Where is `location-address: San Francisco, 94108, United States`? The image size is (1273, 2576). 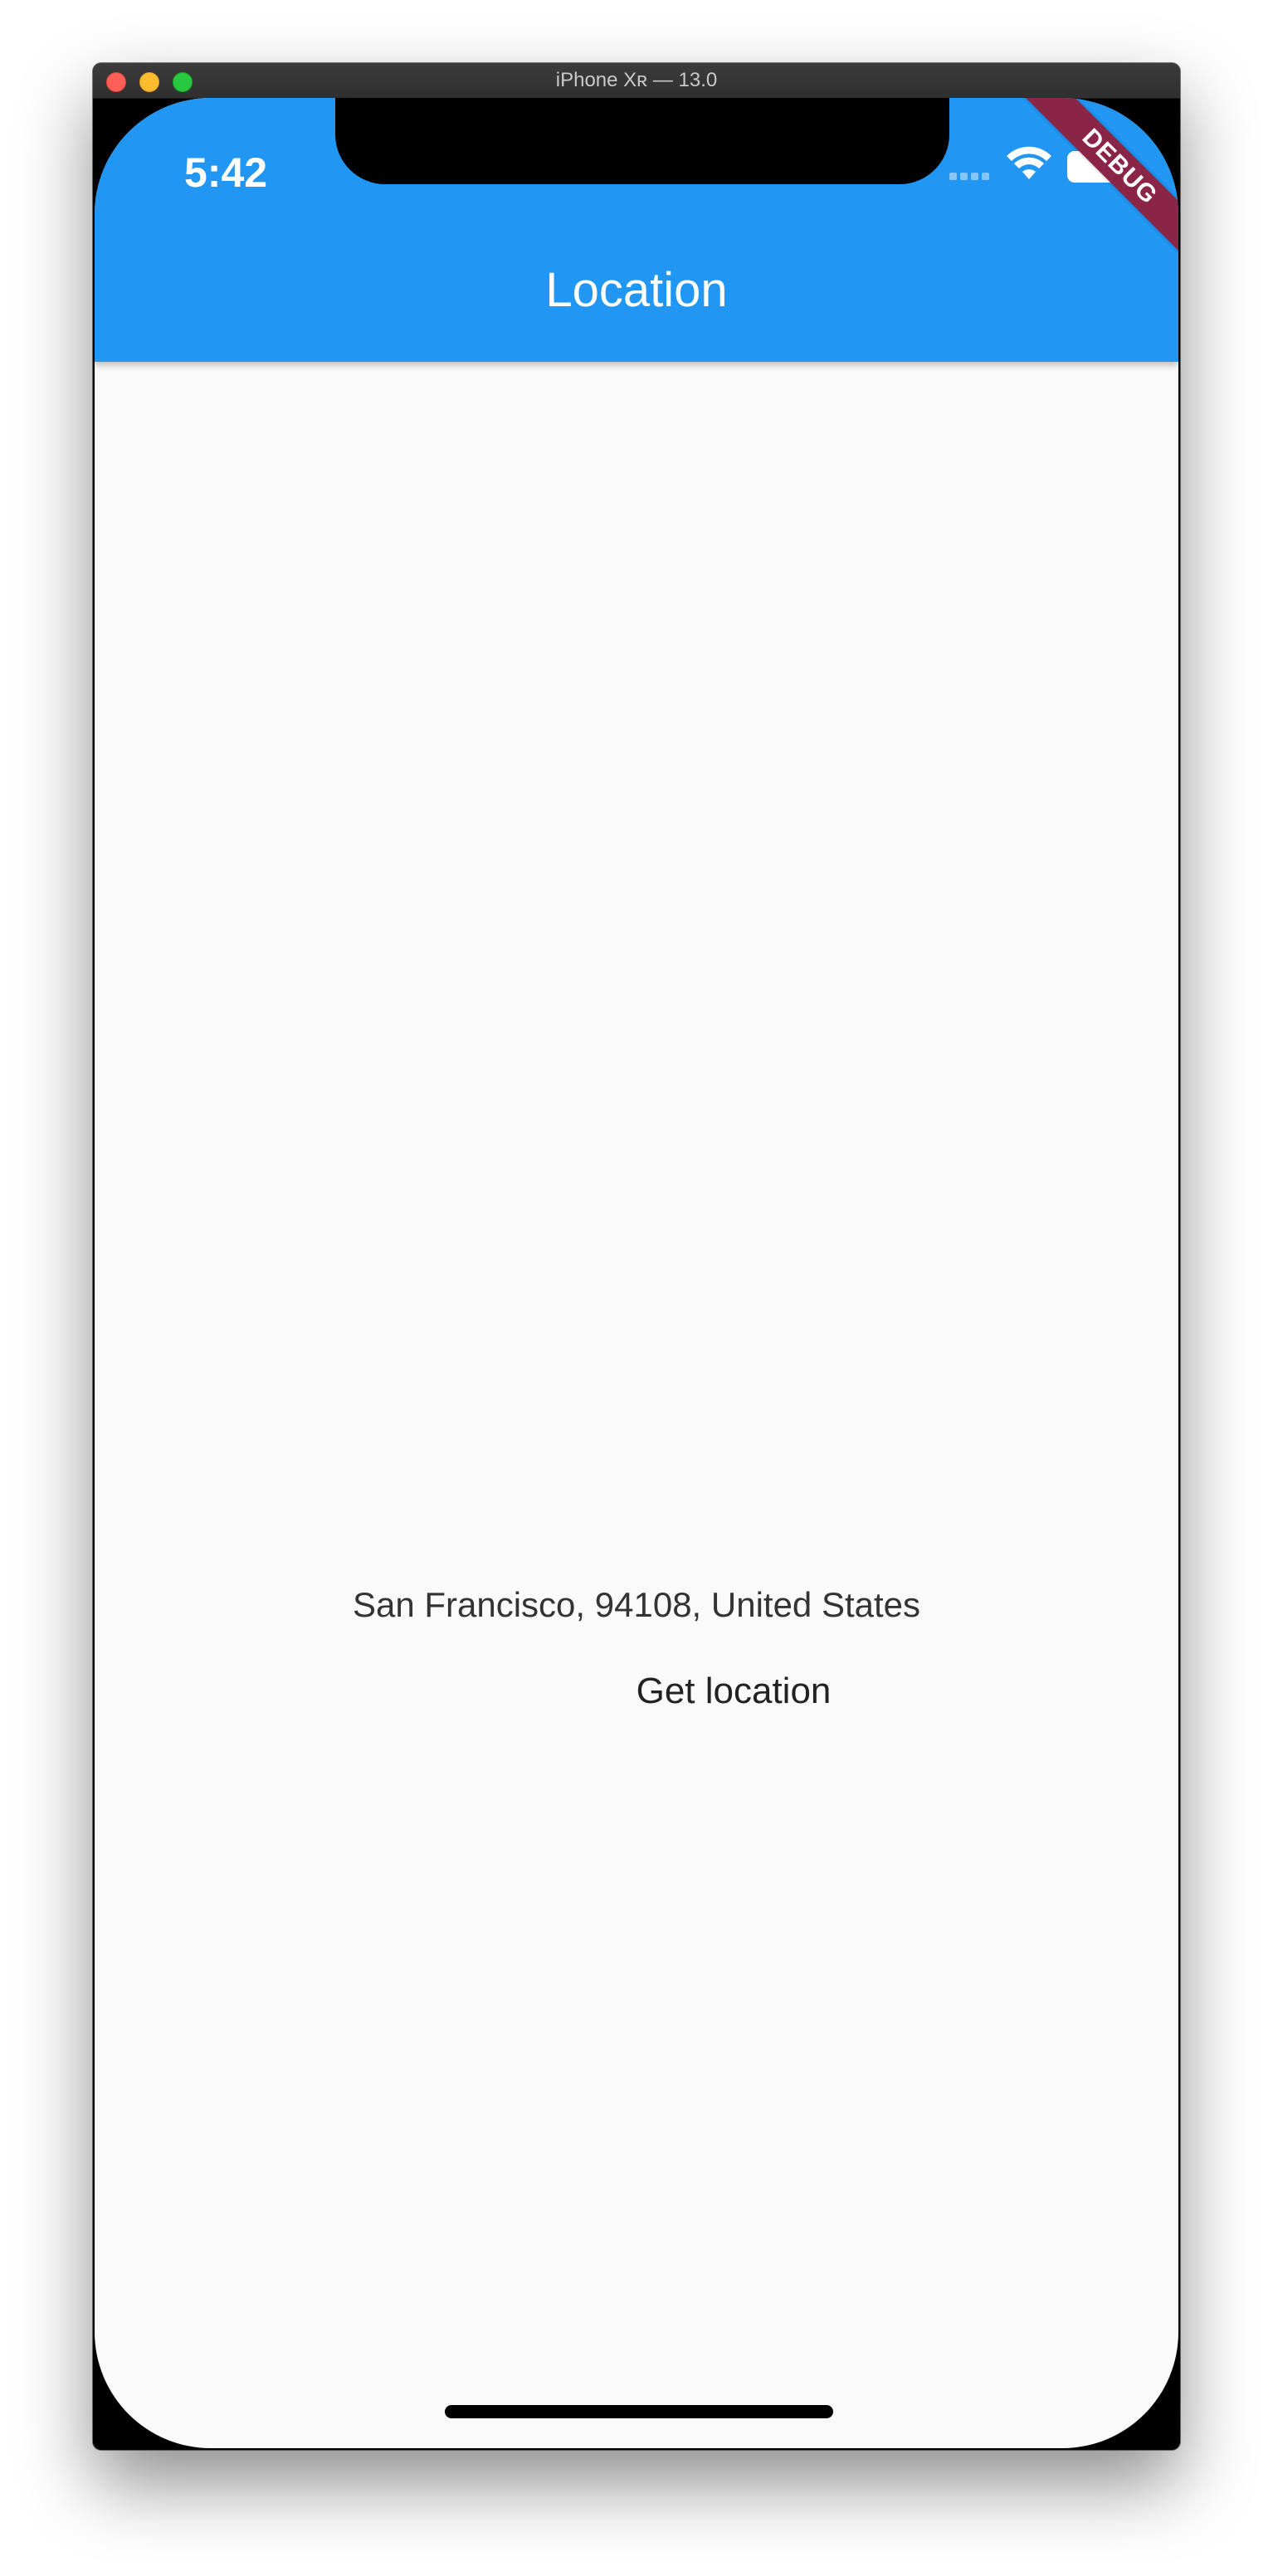 location-address: San Francisco, 94108, United States is located at coordinates (636, 1605).